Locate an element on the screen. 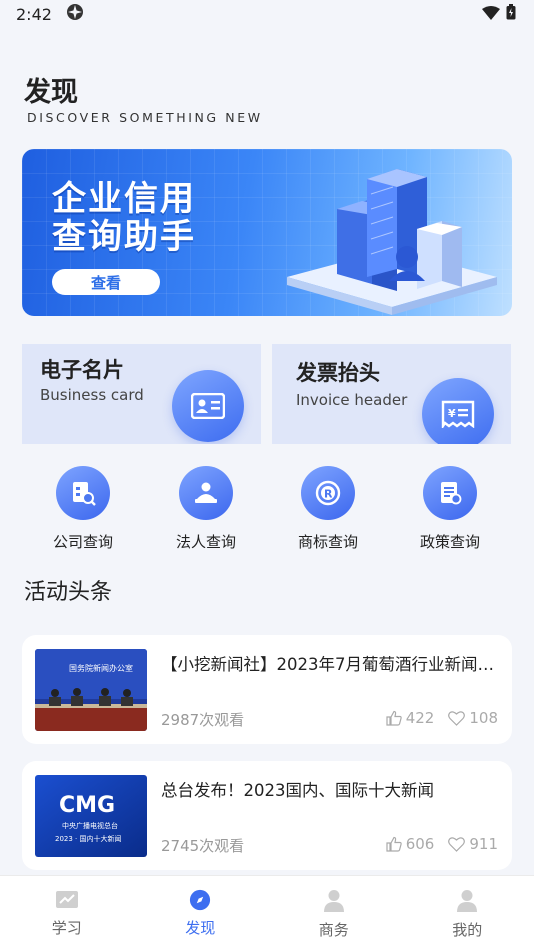 The height and width of the screenshot is (950, 534). quick-company-search-label: 公司查询 is located at coordinates (82, 542).